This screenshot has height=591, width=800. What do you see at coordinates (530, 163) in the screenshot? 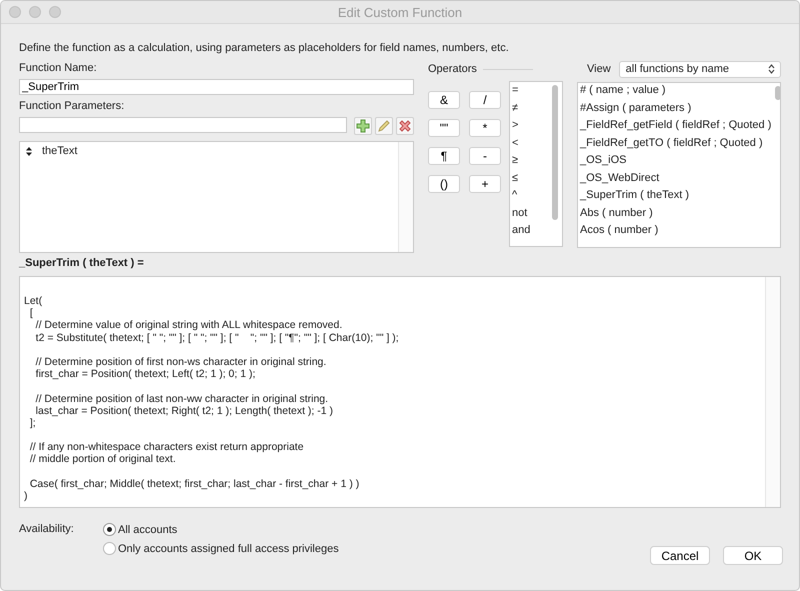
I see `operator-item: ≥` at bounding box center [530, 163].